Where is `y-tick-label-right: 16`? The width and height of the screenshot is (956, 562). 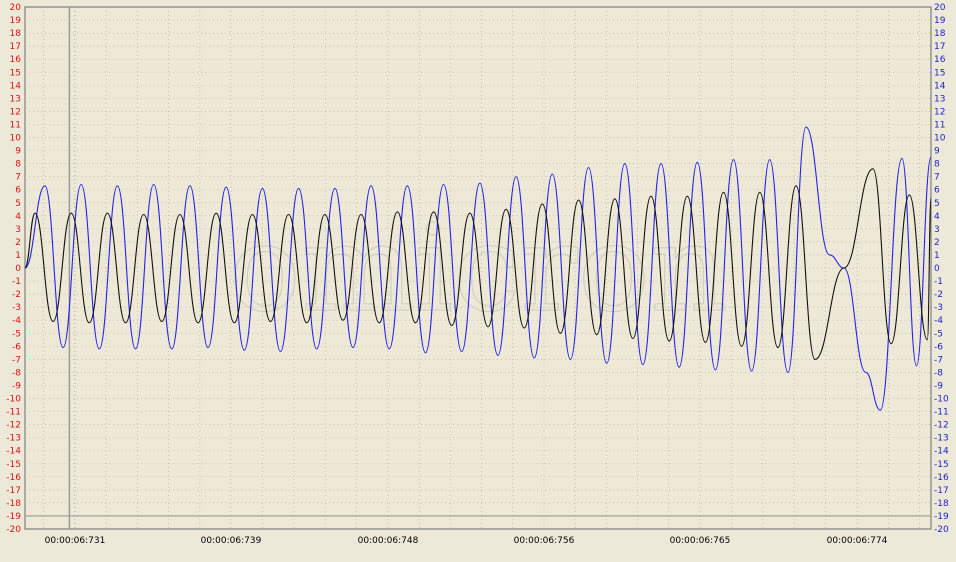
y-tick-label-right: 16 is located at coordinates (940, 60).